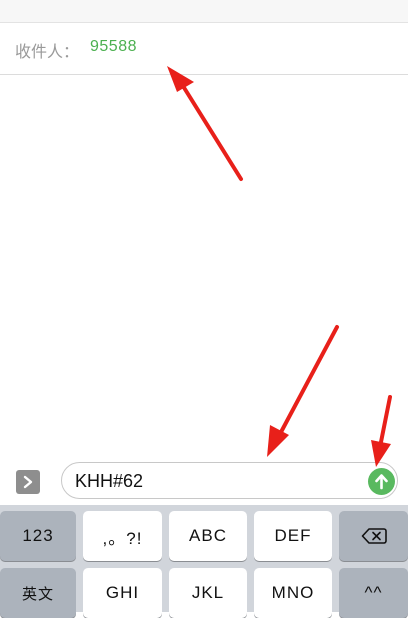  Describe the element at coordinates (208, 536) in the screenshot. I see `key-abc: ABC` at that location.